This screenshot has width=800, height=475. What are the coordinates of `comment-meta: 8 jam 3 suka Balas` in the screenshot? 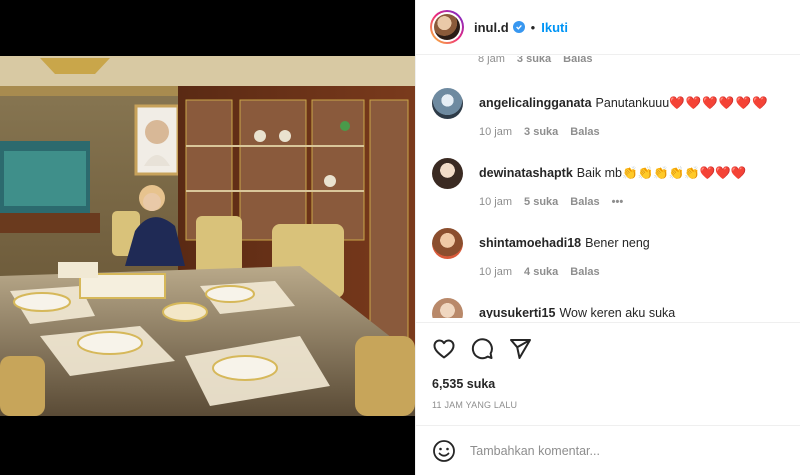 It's located at (541, 60).